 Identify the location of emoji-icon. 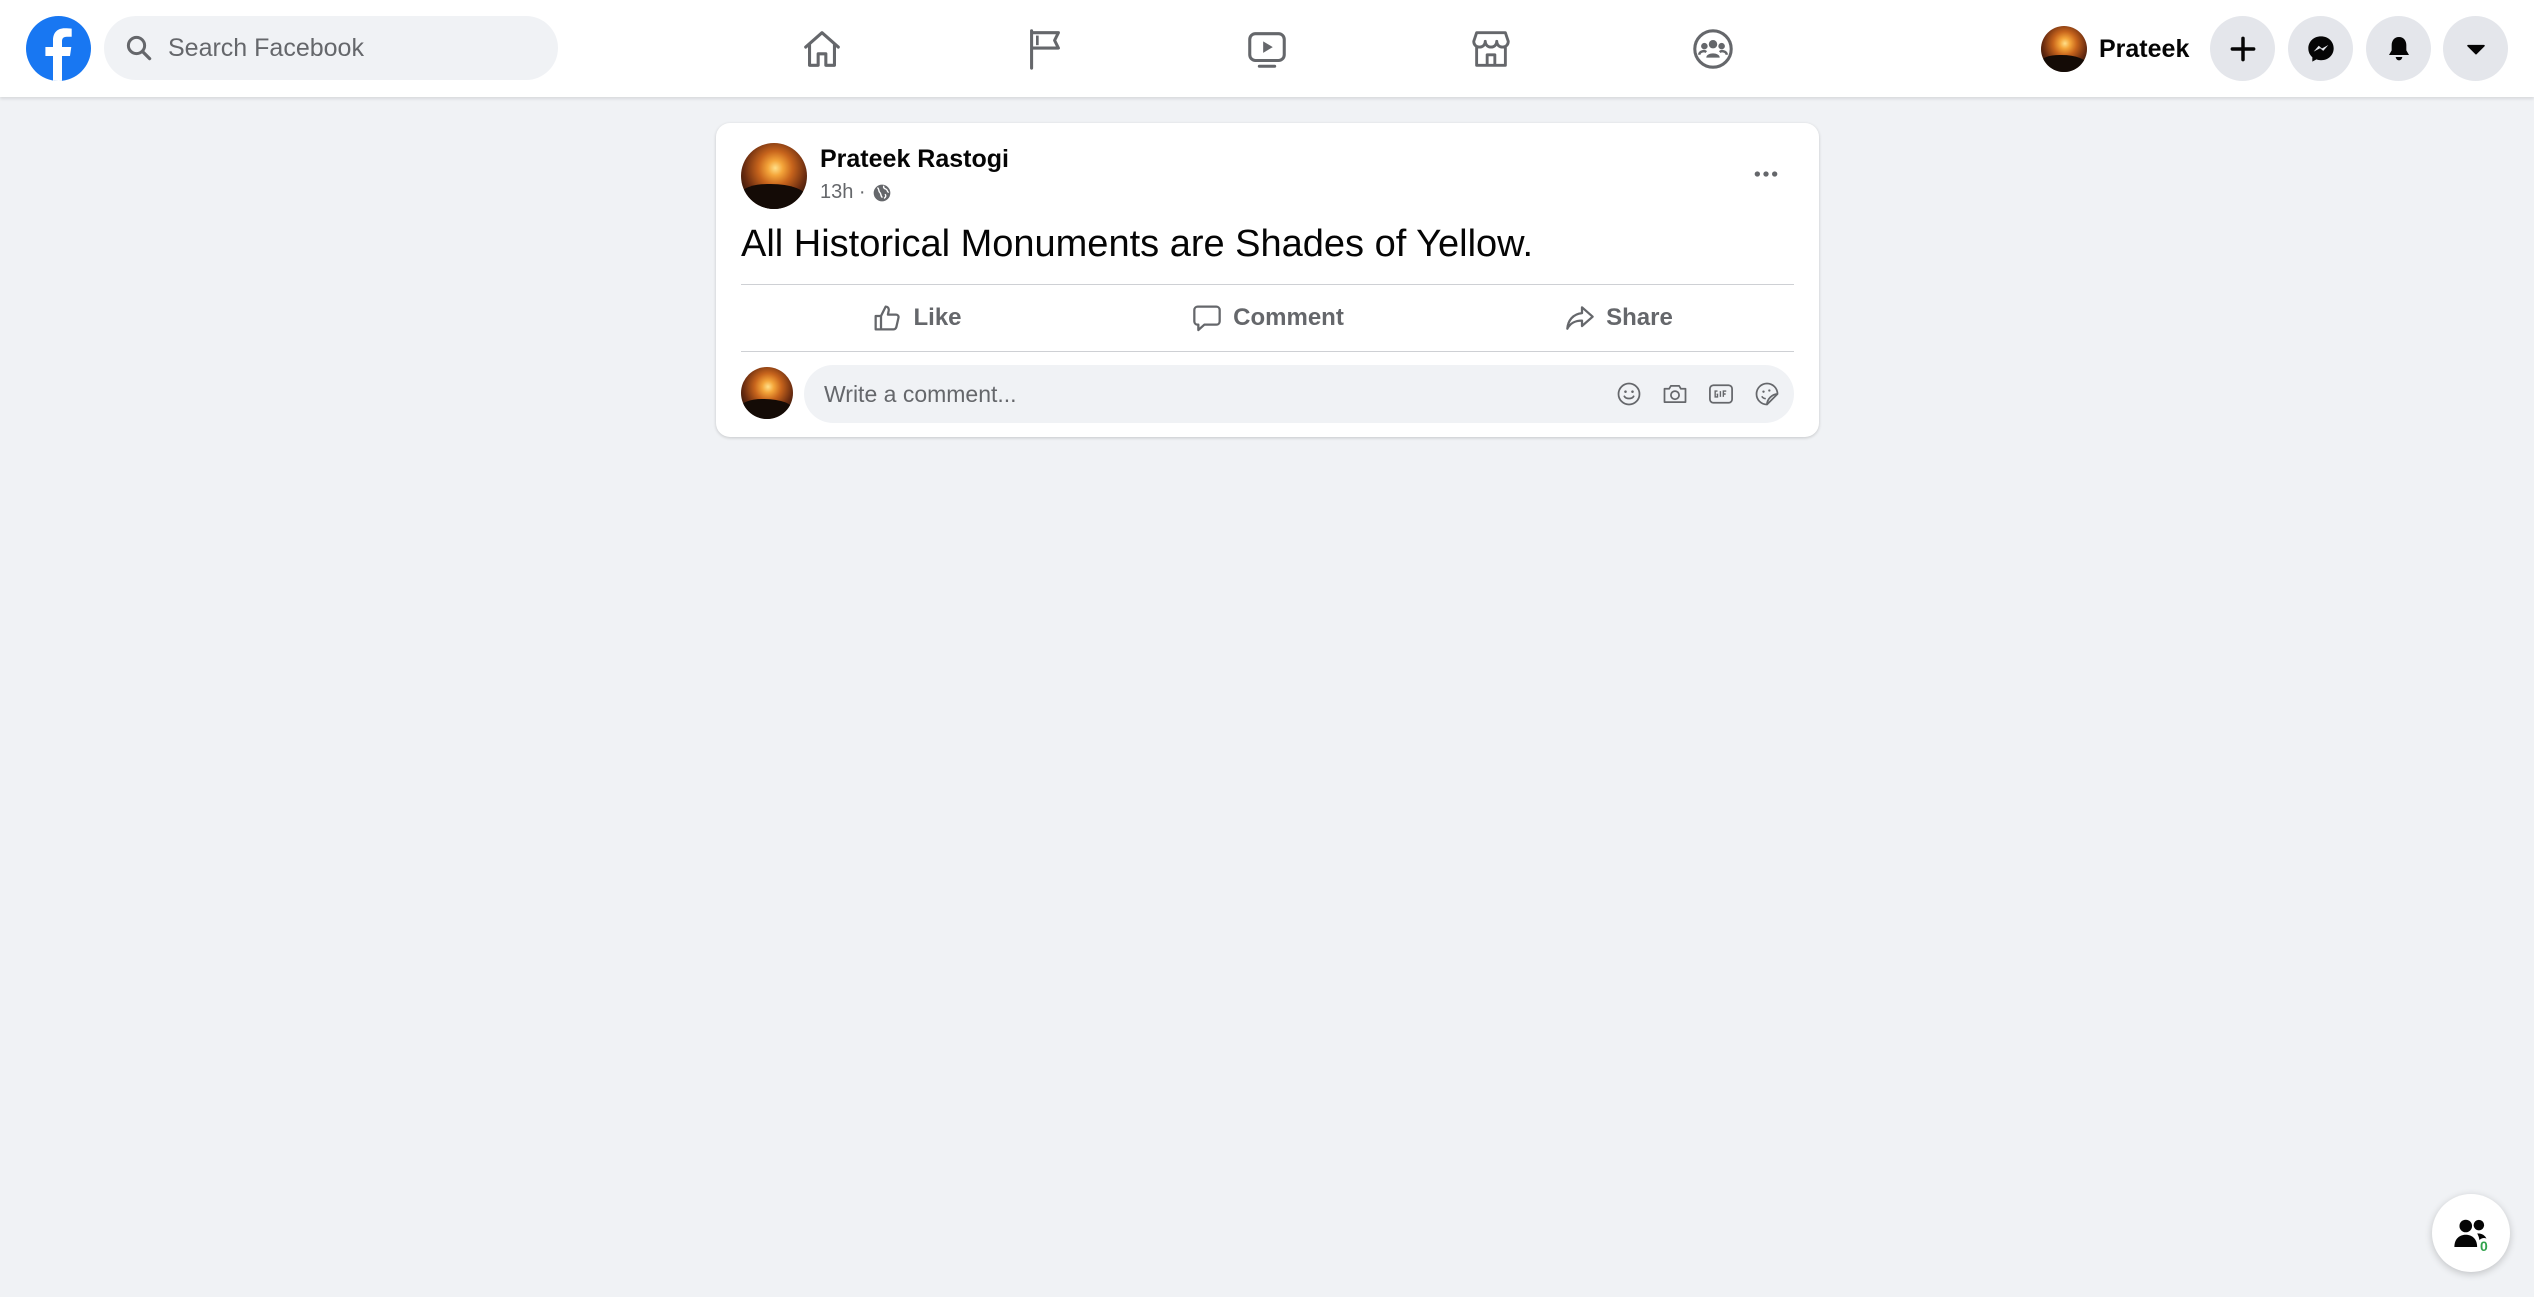
(1629, 394).